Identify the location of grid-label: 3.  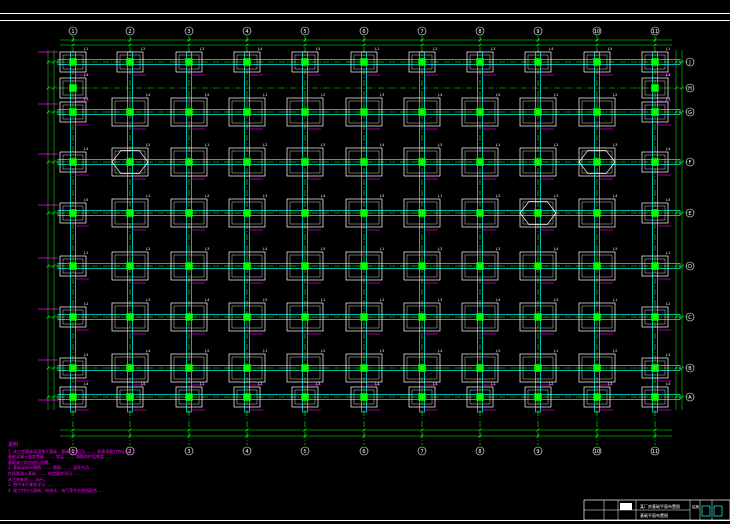
(188, 32).